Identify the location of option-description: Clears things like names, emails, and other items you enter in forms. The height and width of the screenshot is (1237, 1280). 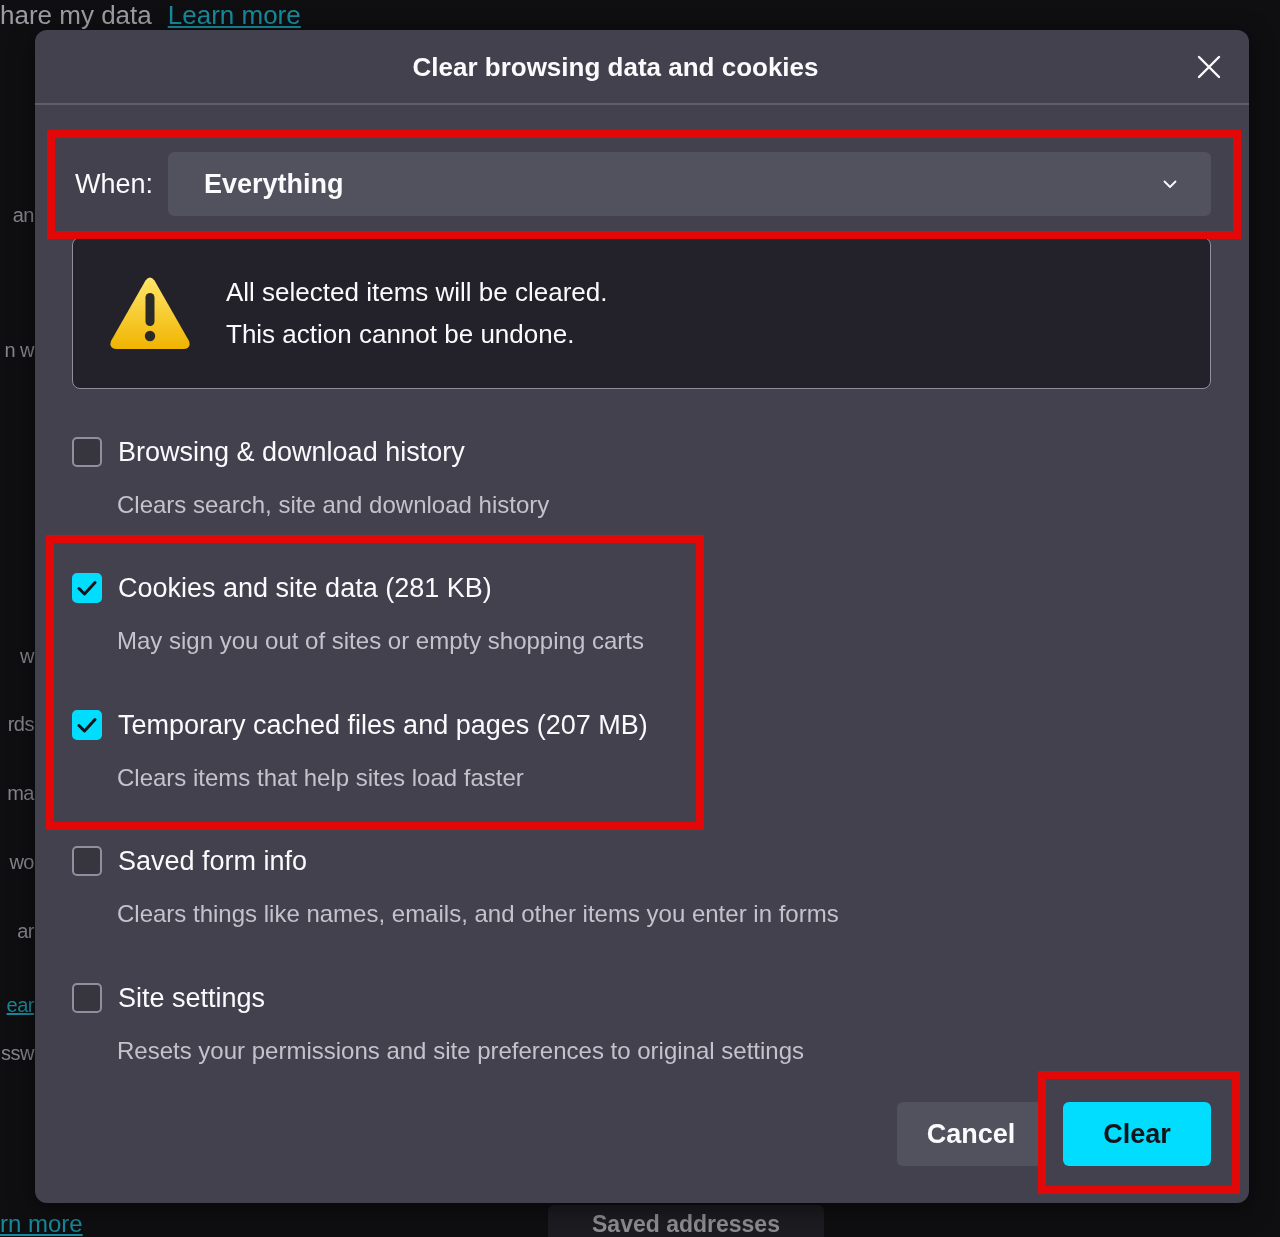
(477, 914).